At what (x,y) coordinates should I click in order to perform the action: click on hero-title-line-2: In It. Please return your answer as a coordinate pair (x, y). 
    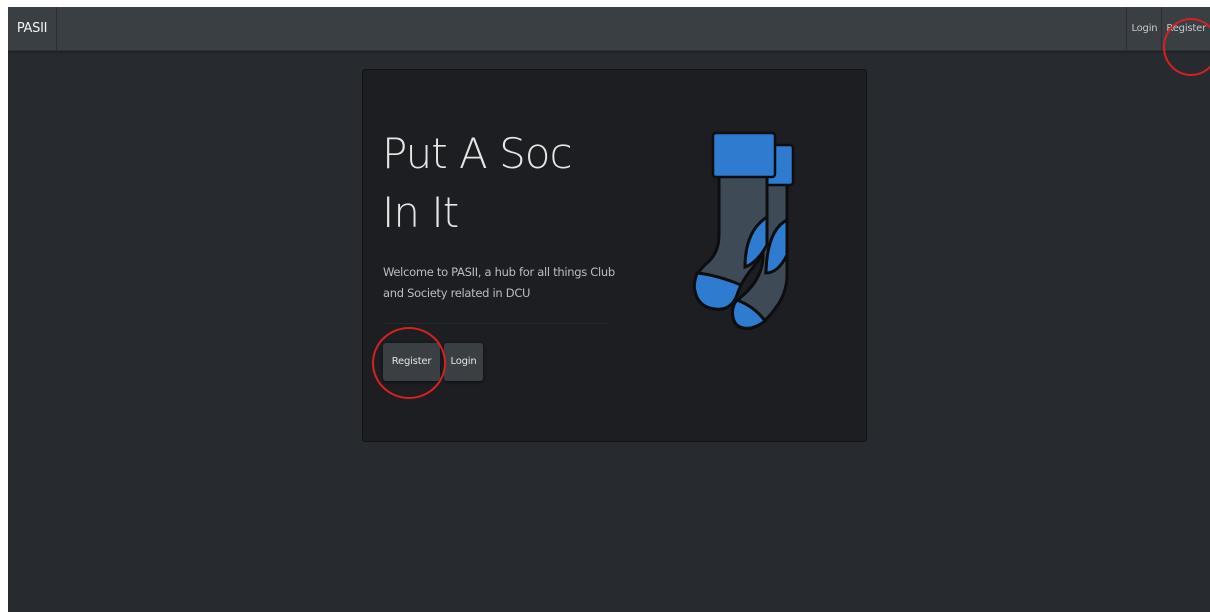
    Looking at the image, I should click on (420, 212).